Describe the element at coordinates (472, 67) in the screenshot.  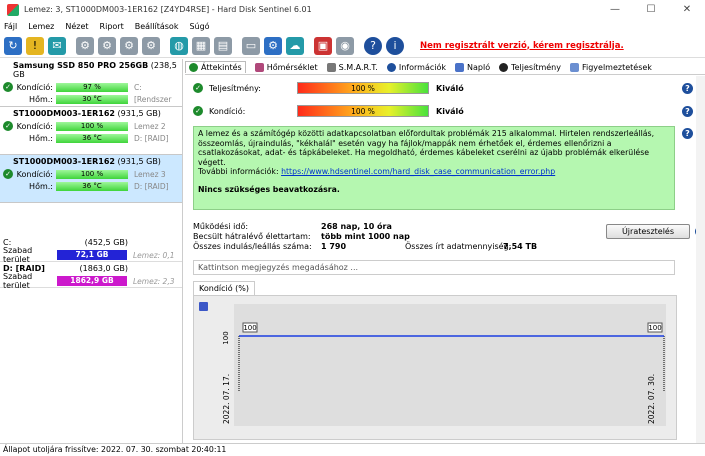
I see `tab-log: Napló` at that location.